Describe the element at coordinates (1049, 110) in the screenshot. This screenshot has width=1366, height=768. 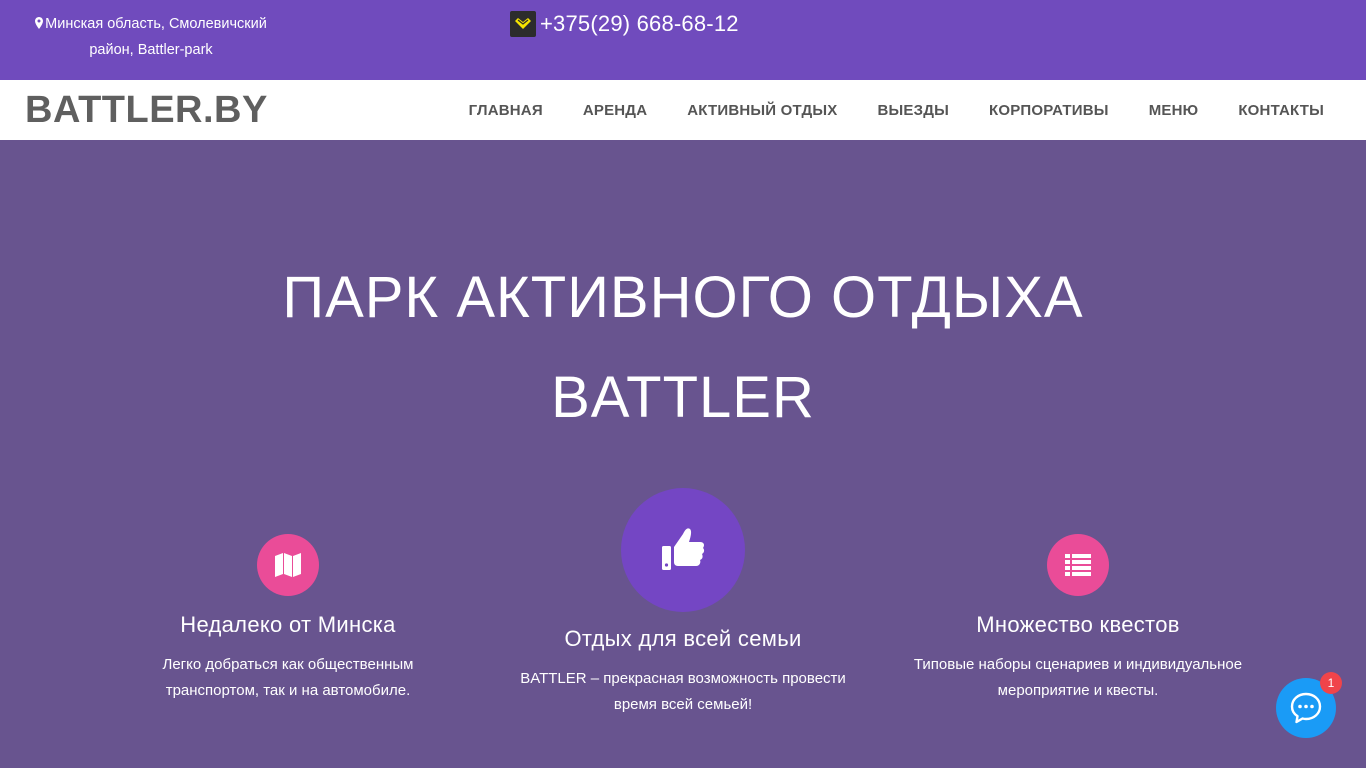
I see `menu-item-corporate: КОРПОРАТИВЫ` at that location.